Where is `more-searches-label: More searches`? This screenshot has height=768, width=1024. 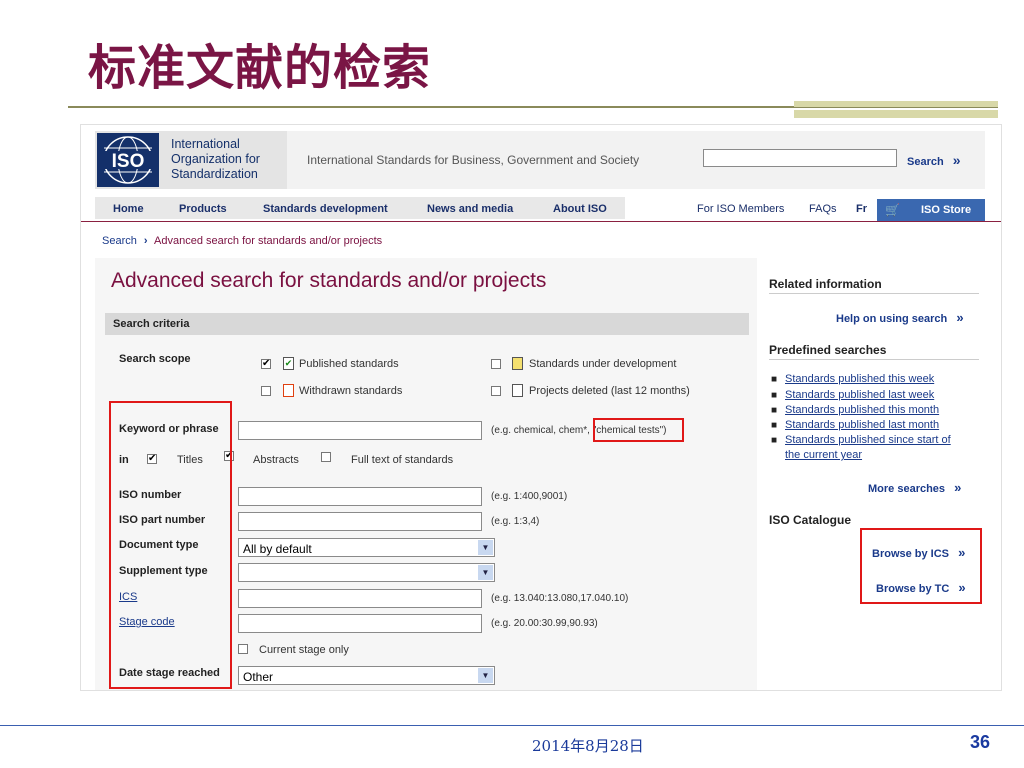 more-searches-label: More searches is located at coordinates (907, 489).